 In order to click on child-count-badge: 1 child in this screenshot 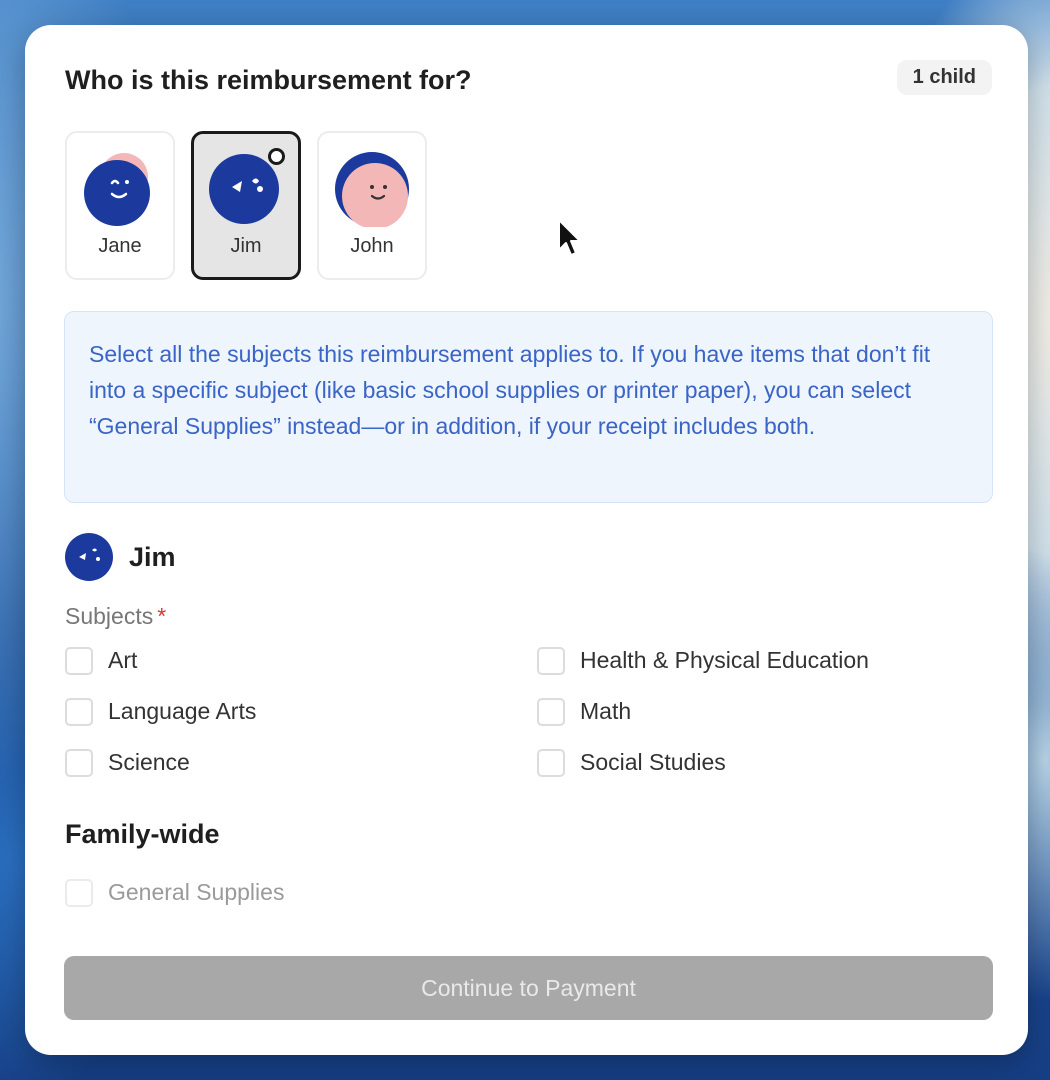, I will do `click(944, 77)`.